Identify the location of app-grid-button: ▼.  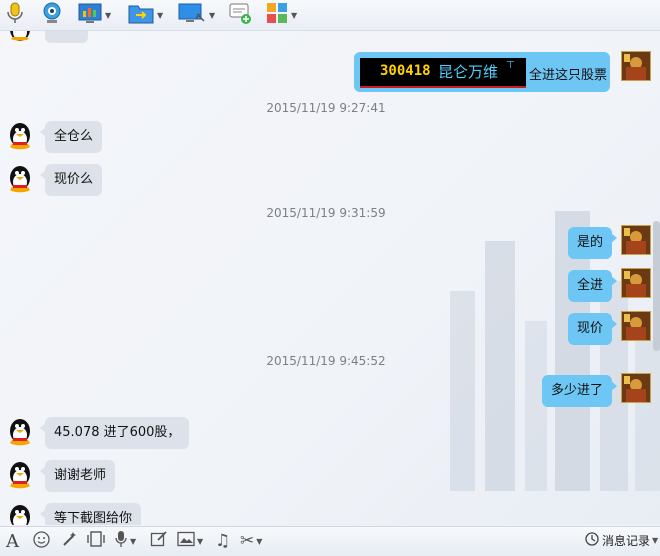
(281, 15).